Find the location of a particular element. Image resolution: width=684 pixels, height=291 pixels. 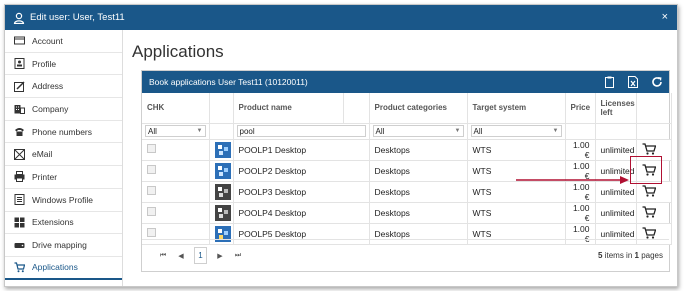

col-header-chk: CHK is located at coordinates (176, 108).